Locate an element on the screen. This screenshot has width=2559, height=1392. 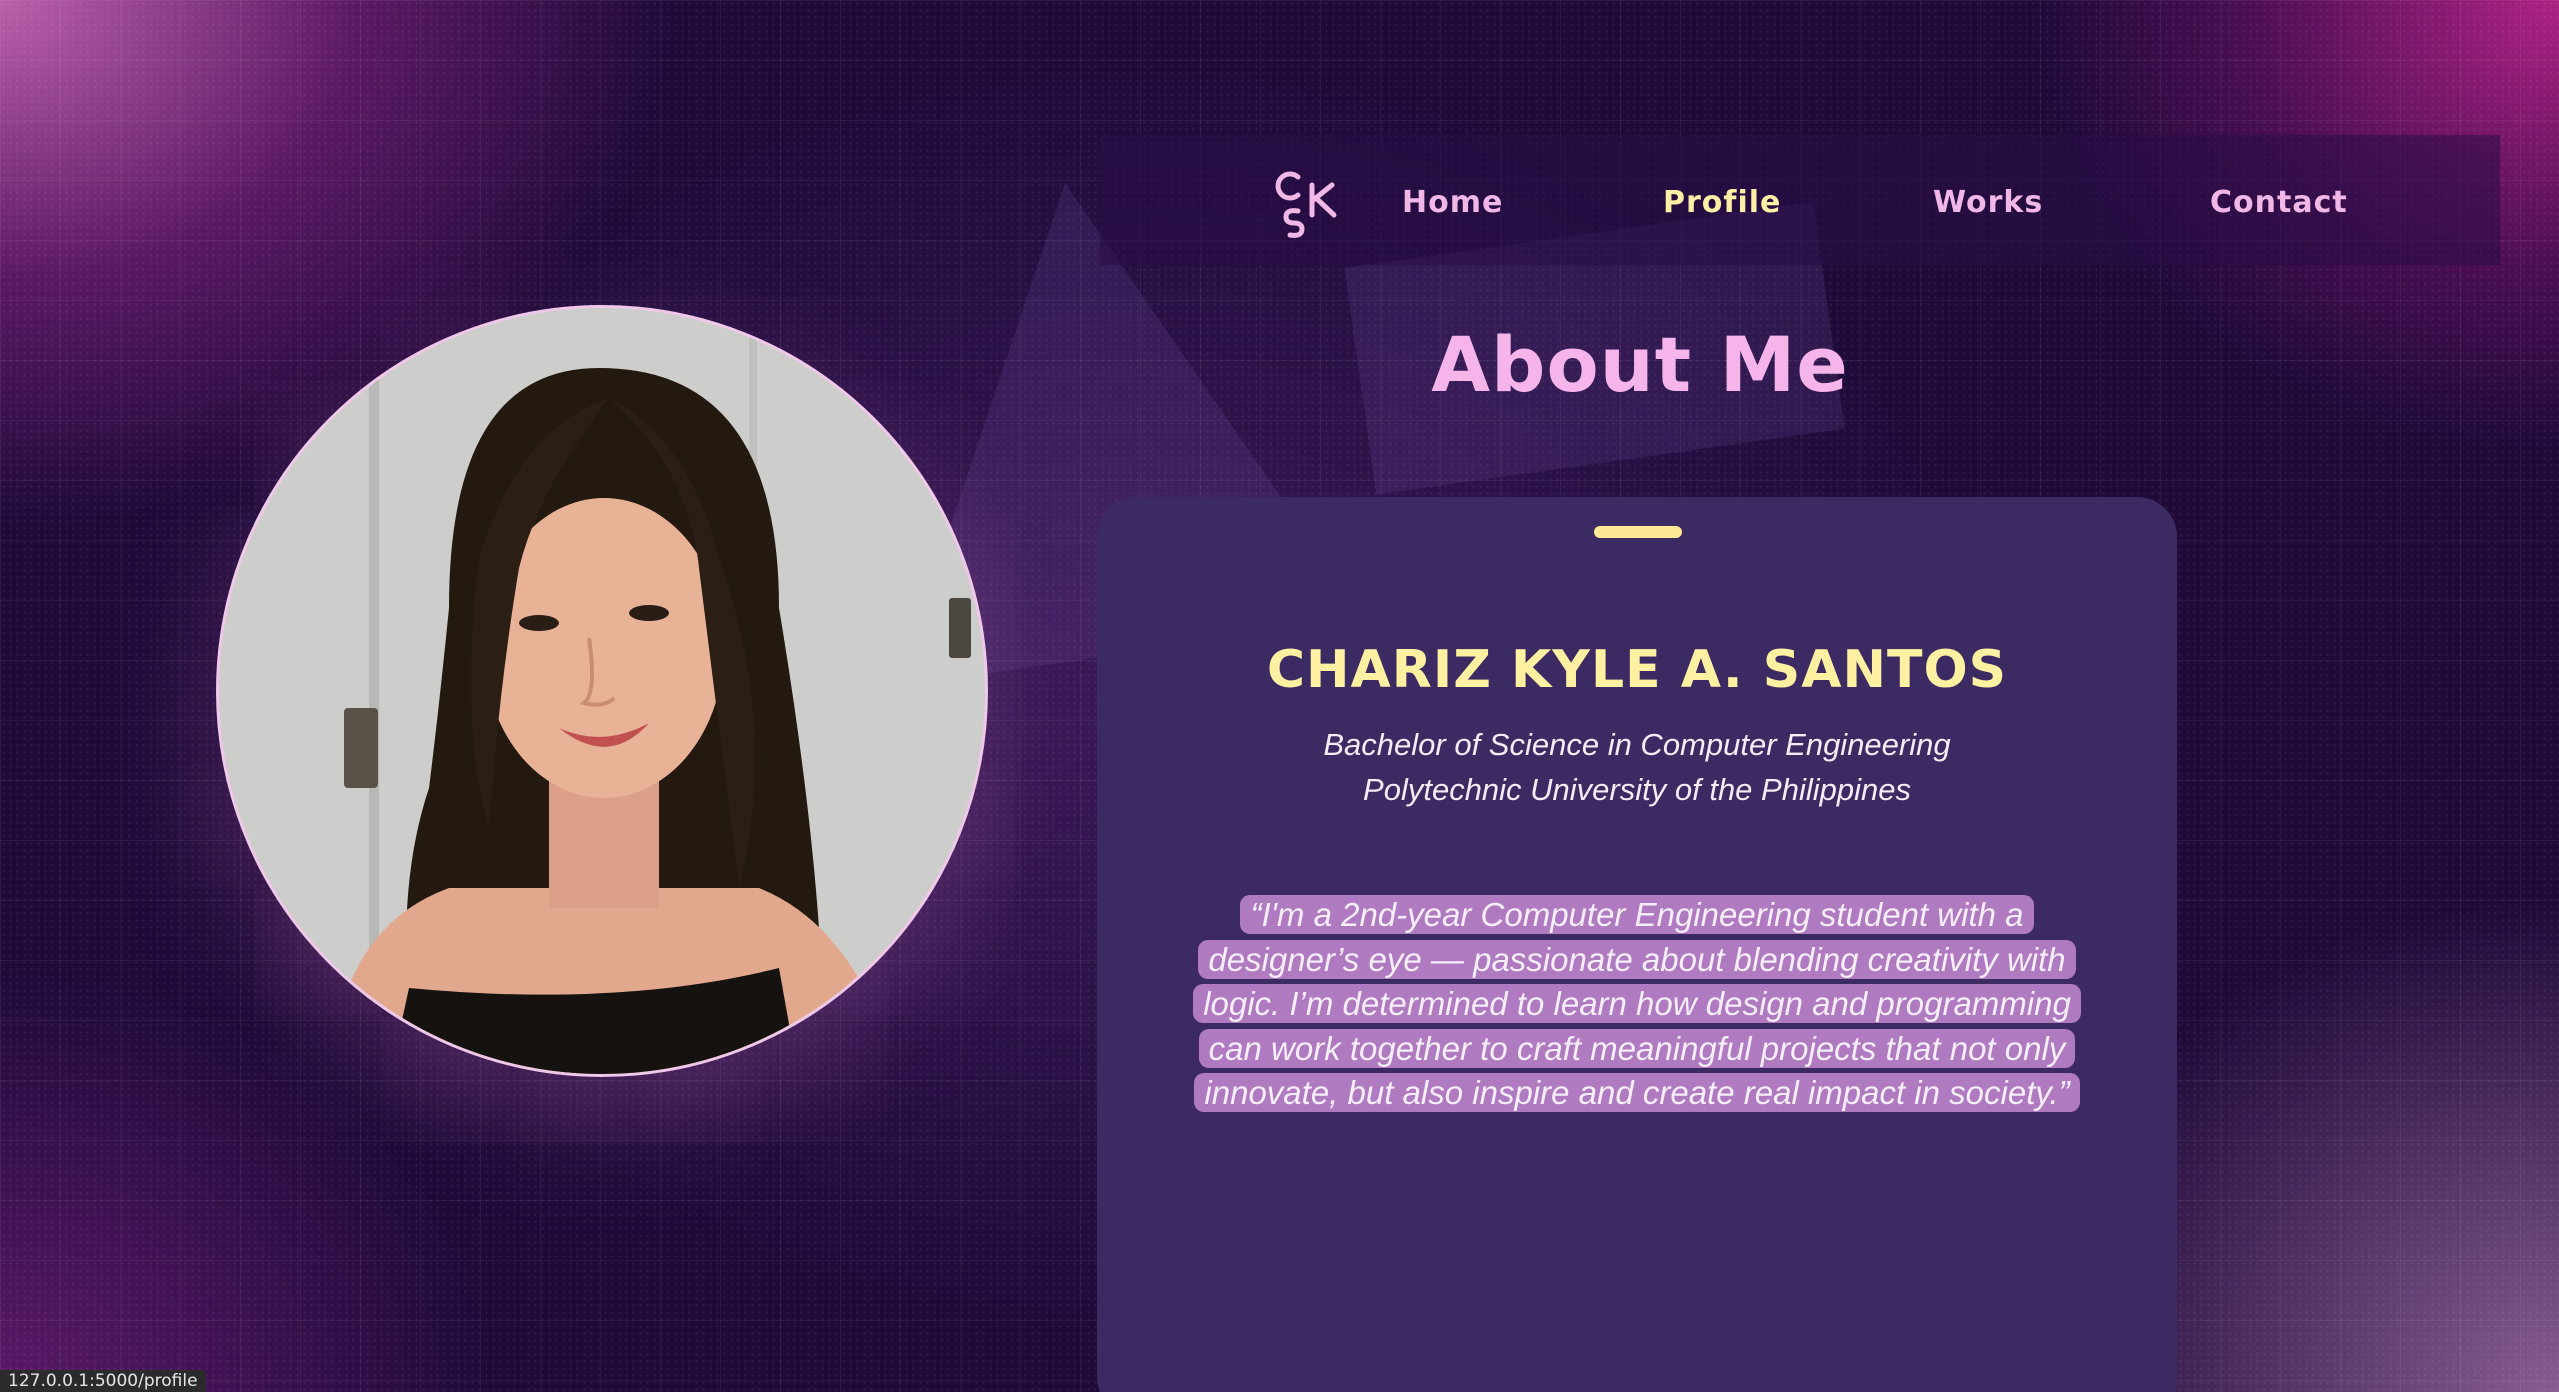
nav-profile-link: Profile is located at coordinates (1722, 202).